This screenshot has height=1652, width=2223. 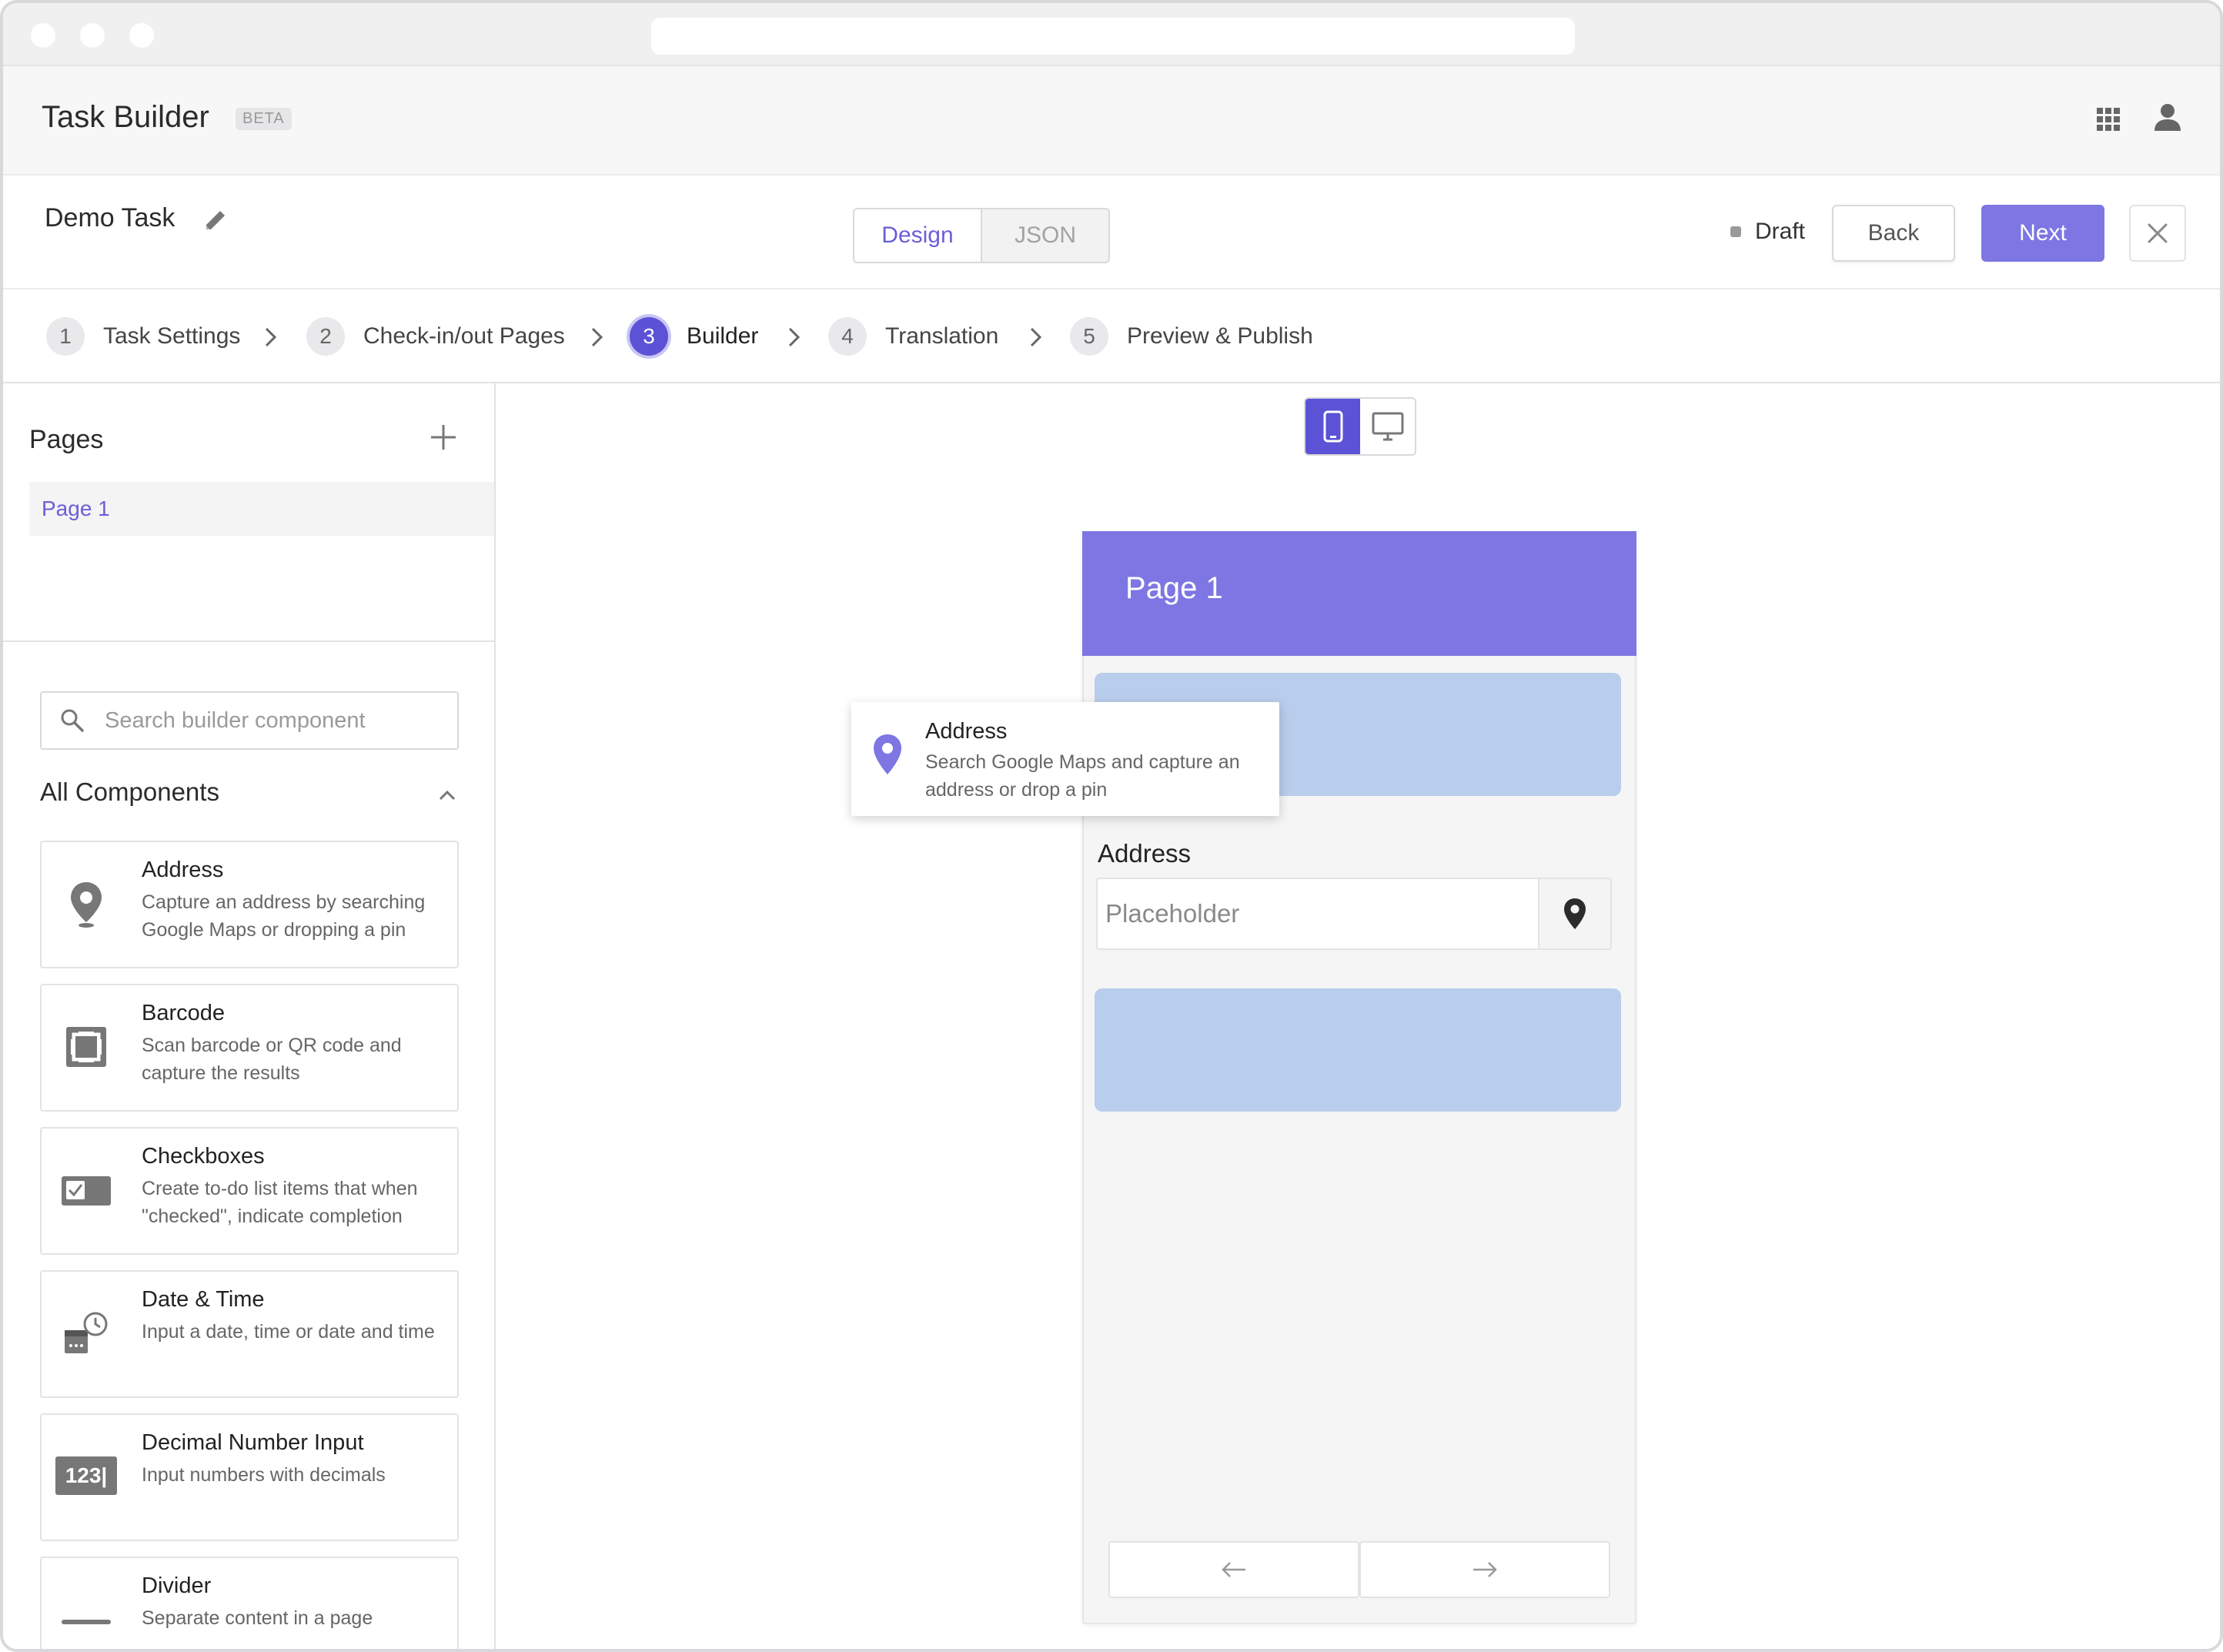 What do you see at coordinates (66, 439) in the screenshot?
I see `pages-heading: Pages` at bounding box center [66, 439].